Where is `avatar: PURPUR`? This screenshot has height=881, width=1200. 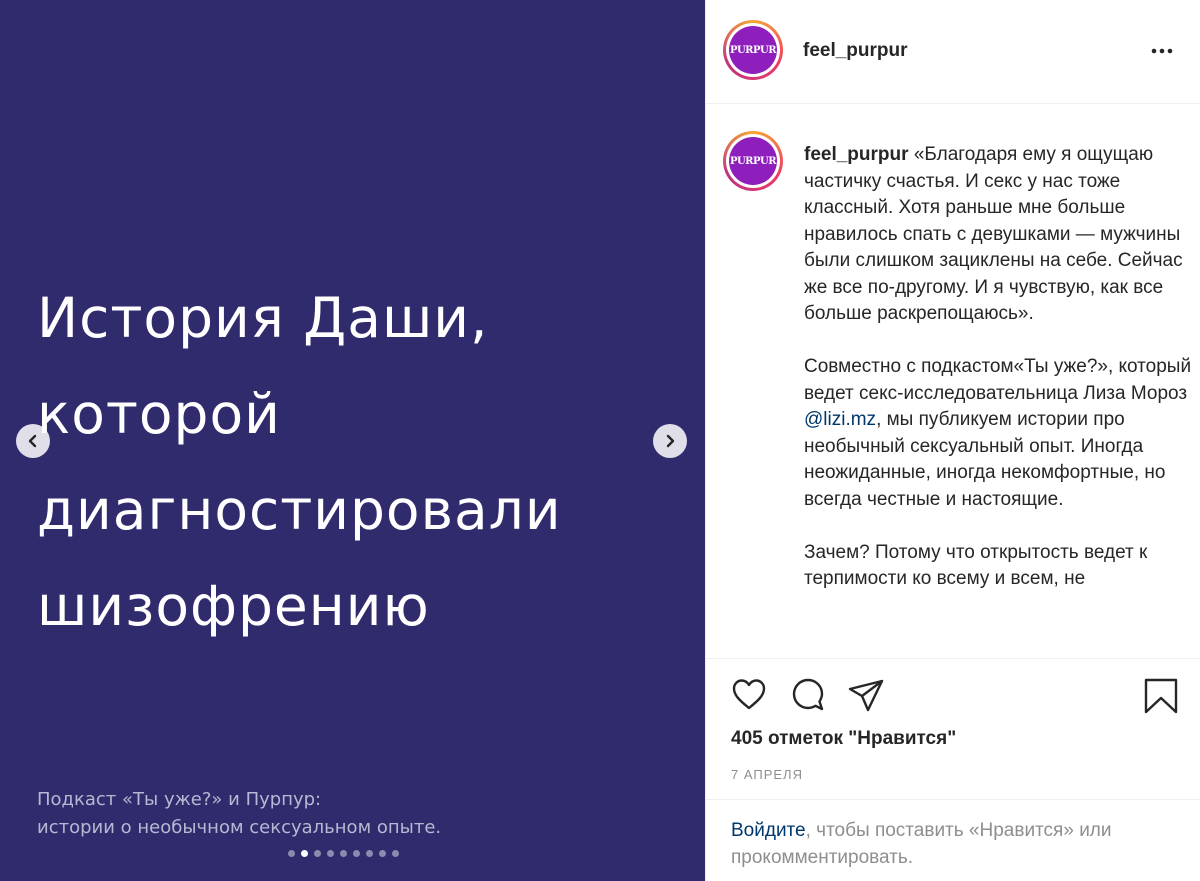
avatar: PURPUR is located at coordinates (753, 50).